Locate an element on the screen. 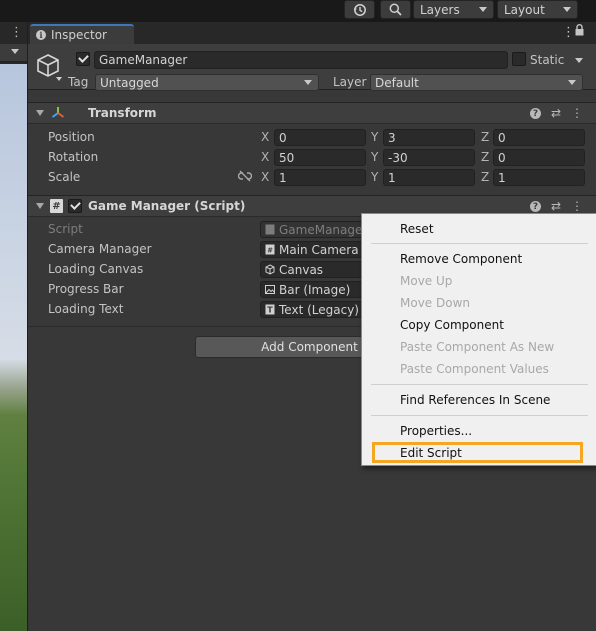 Image resolution: width=596 pixels, height=631 pixels. cube-icon is located at coordinates (49, 67).